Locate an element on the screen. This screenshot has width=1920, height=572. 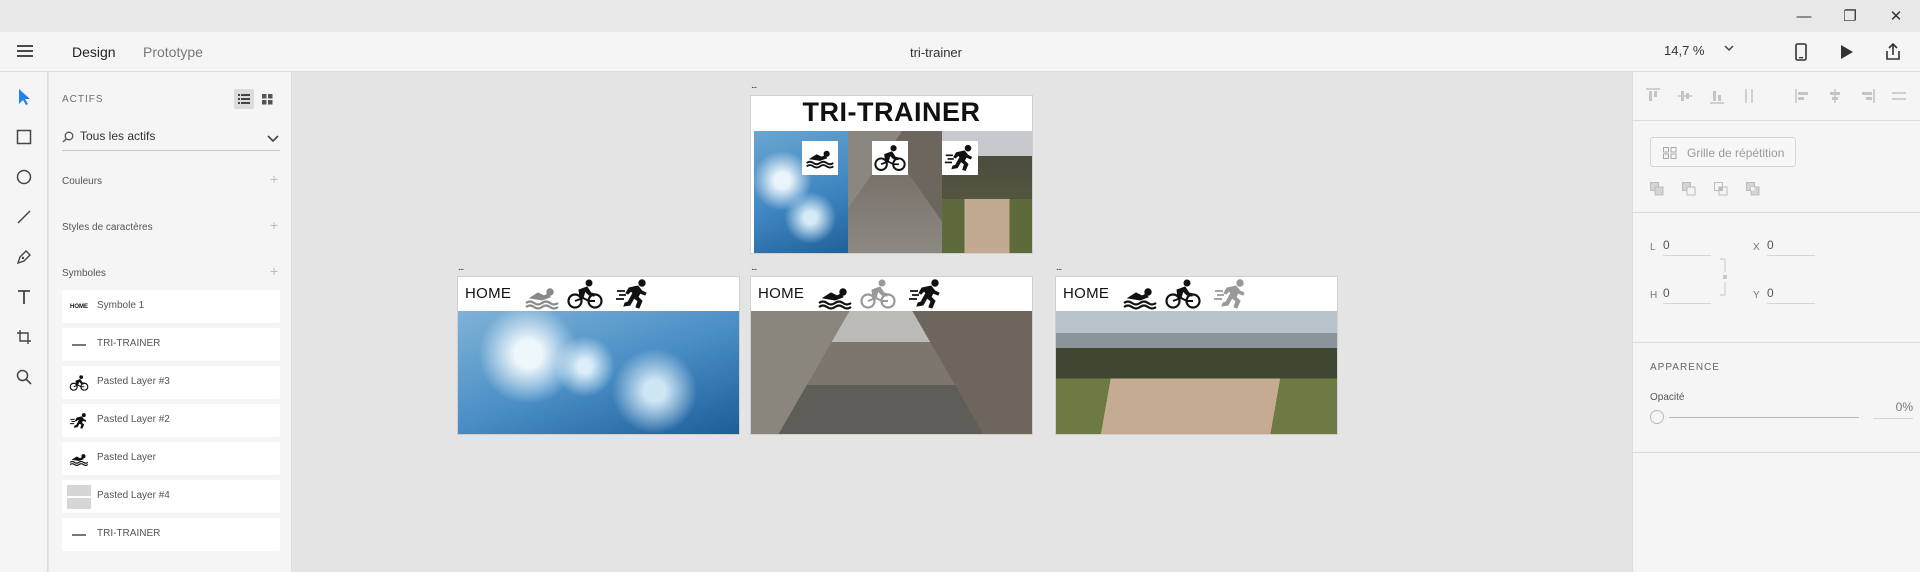
y-input: 0 is located at coordinates (1791, 295).